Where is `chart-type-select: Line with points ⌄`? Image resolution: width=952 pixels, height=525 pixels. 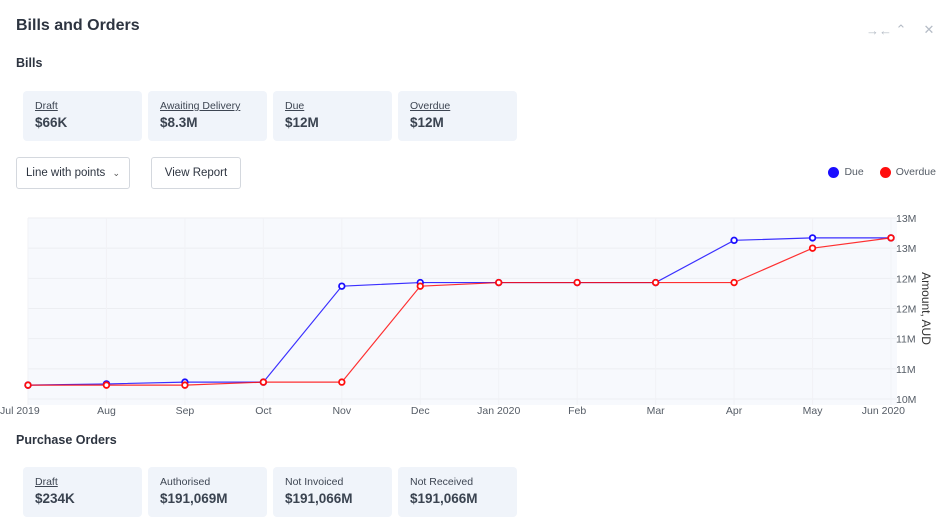
chart-type-select: Line with points ⌄ is located at coordinates (73, 173).